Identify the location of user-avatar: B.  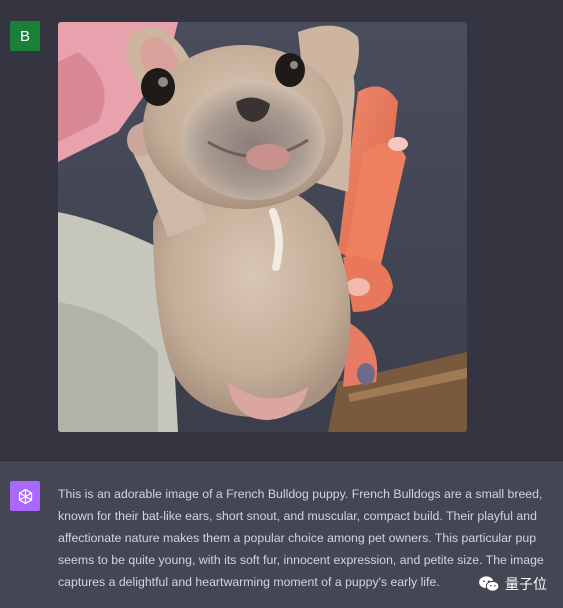
(25, 36).